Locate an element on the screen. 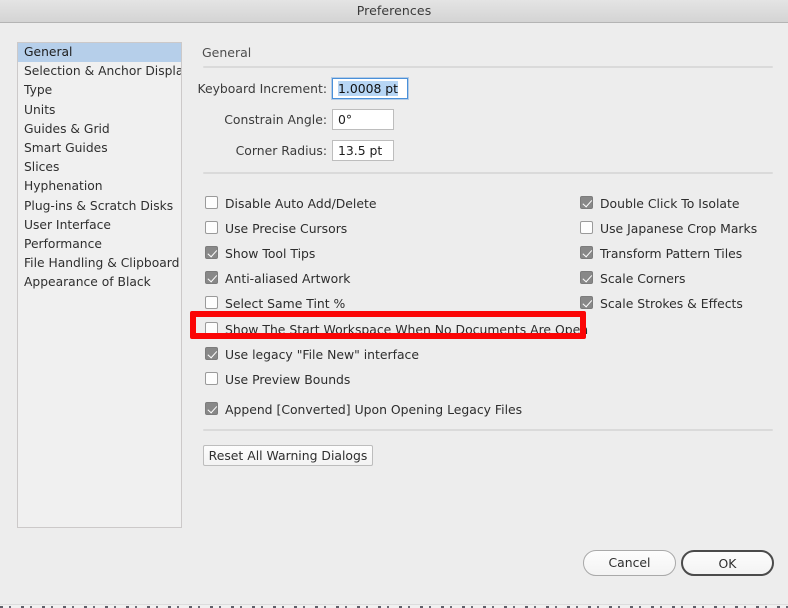 The height and width of the screenshot is (608, 788). keyboard-increment-input: 1.0008 pt is located at coordinates (370, 88).